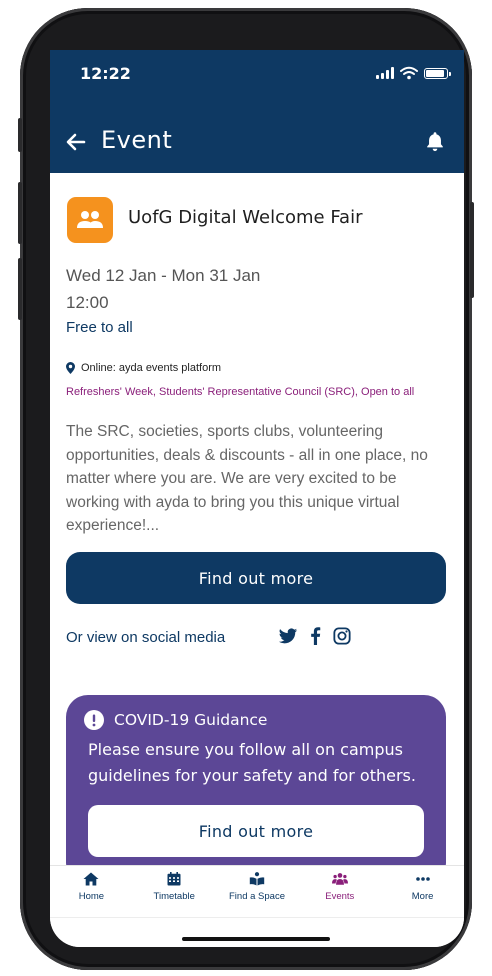 This screenshot has height=976, width=492. I want to click on bell-icon, so click(435, 141).